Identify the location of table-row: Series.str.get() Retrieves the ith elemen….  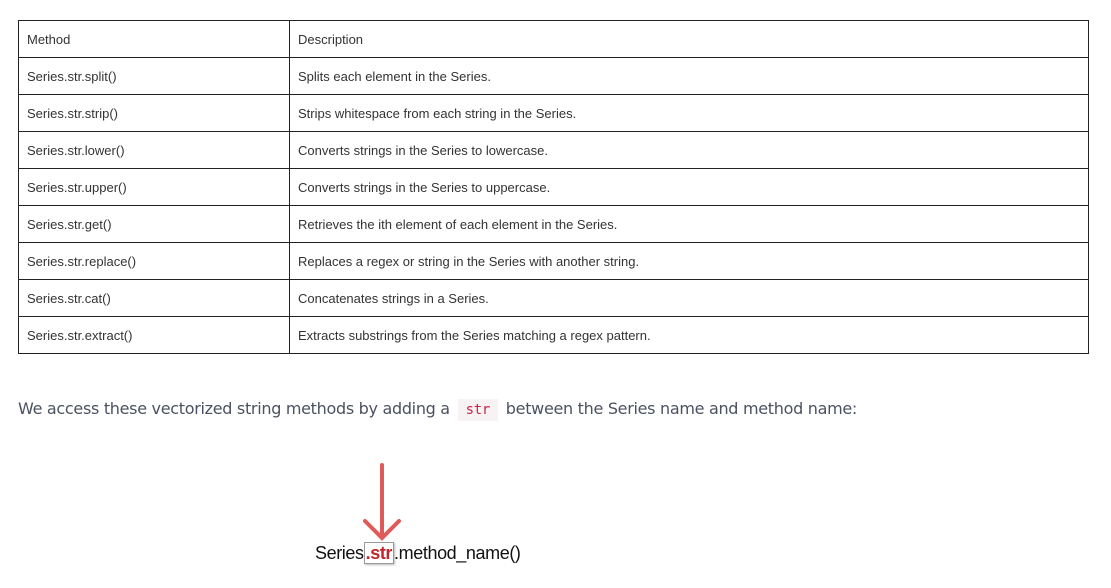
(553, 224).